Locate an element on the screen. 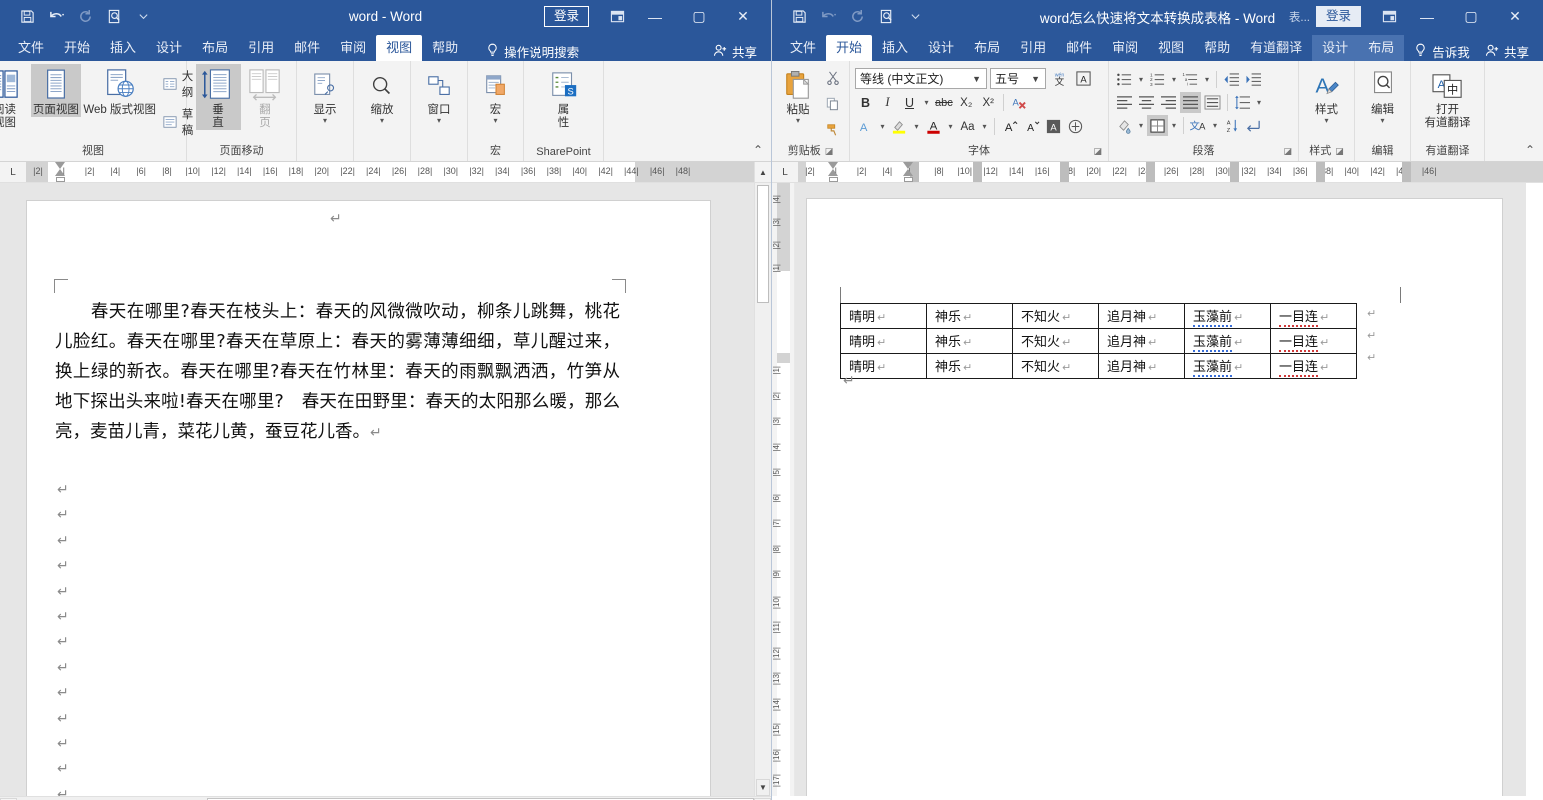 This screenshot has height=800, width=1543. highlight-dropdown-icon: ▾ is located at coordinates (916, 126).